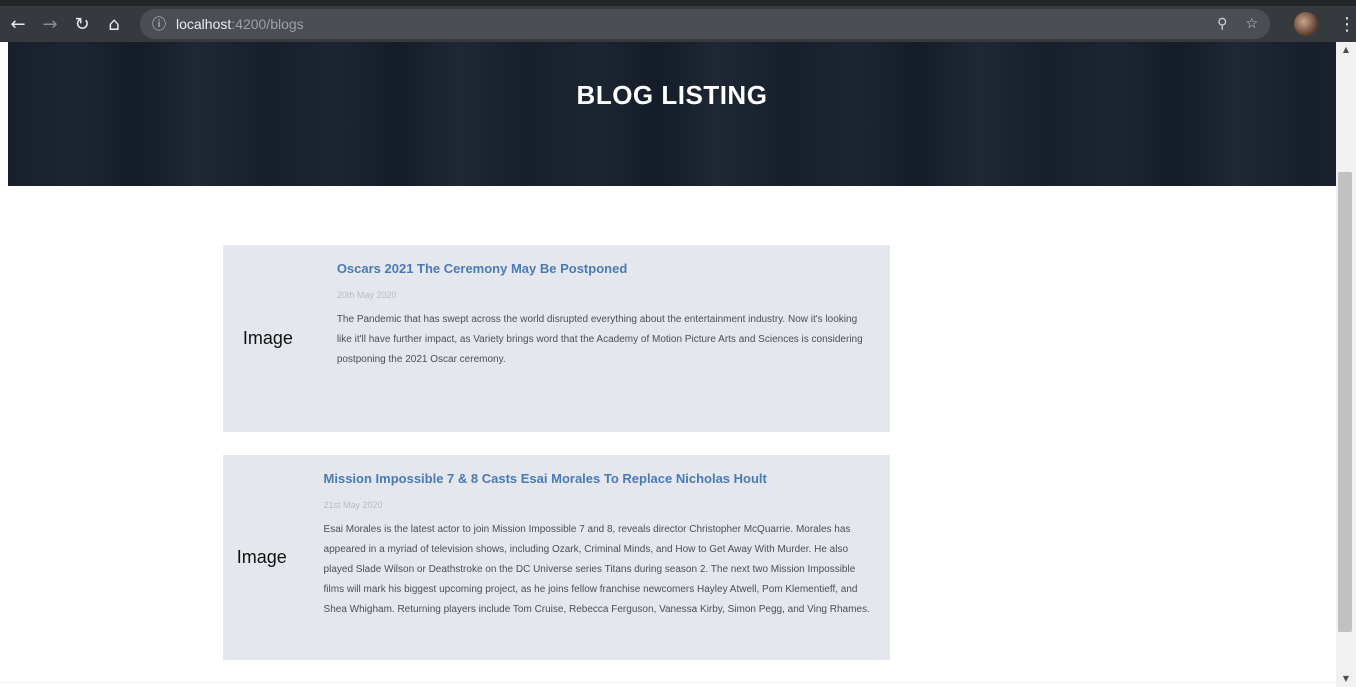  Describe the element at coordinates (366, 295) in the screenshot. I see `blog-date: 20th May 2020` at that location.